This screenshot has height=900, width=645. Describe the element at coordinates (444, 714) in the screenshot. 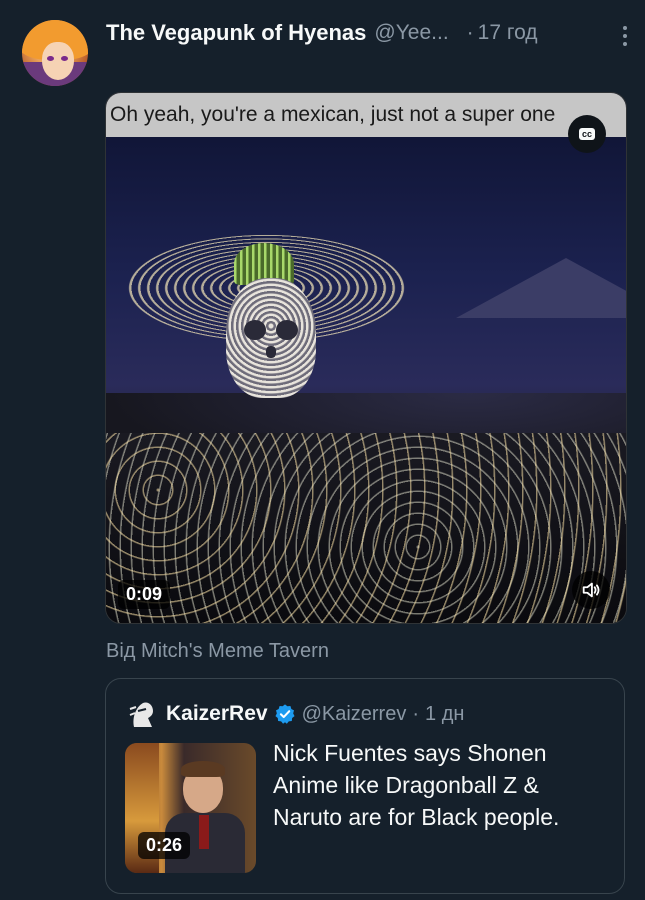

I see `quote-time: 1 дн` at that location.